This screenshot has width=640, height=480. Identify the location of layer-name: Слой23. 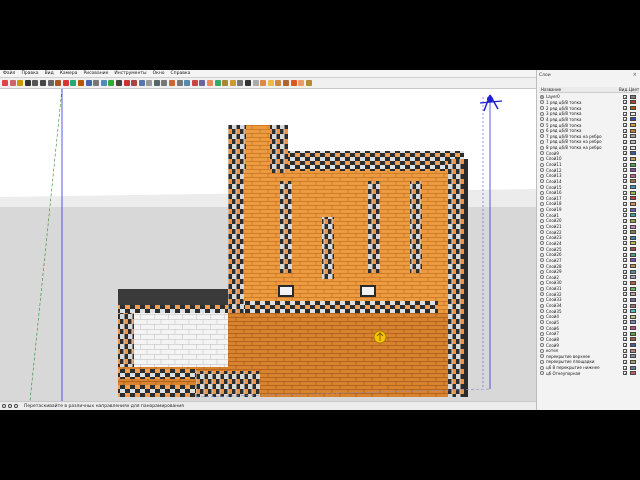
(584, 237).